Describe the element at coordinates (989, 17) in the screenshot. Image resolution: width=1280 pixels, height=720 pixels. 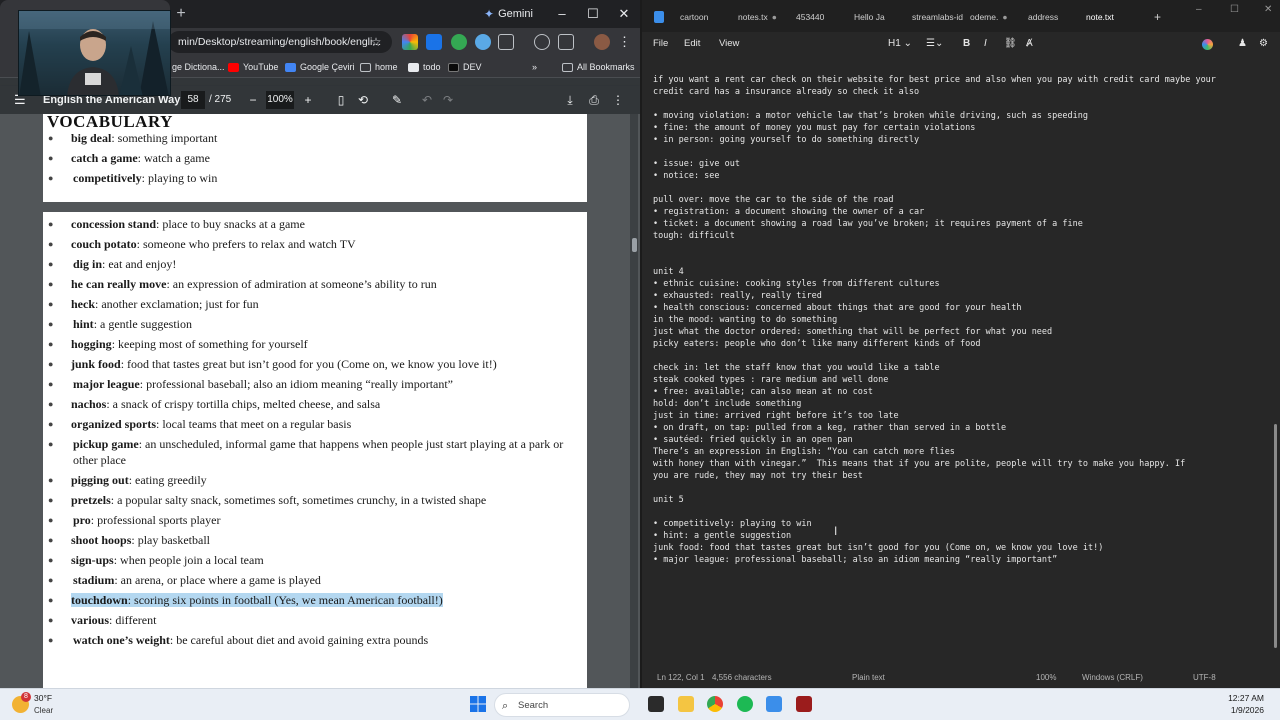
I see `tab-odeme: odeme. ●` at that location.